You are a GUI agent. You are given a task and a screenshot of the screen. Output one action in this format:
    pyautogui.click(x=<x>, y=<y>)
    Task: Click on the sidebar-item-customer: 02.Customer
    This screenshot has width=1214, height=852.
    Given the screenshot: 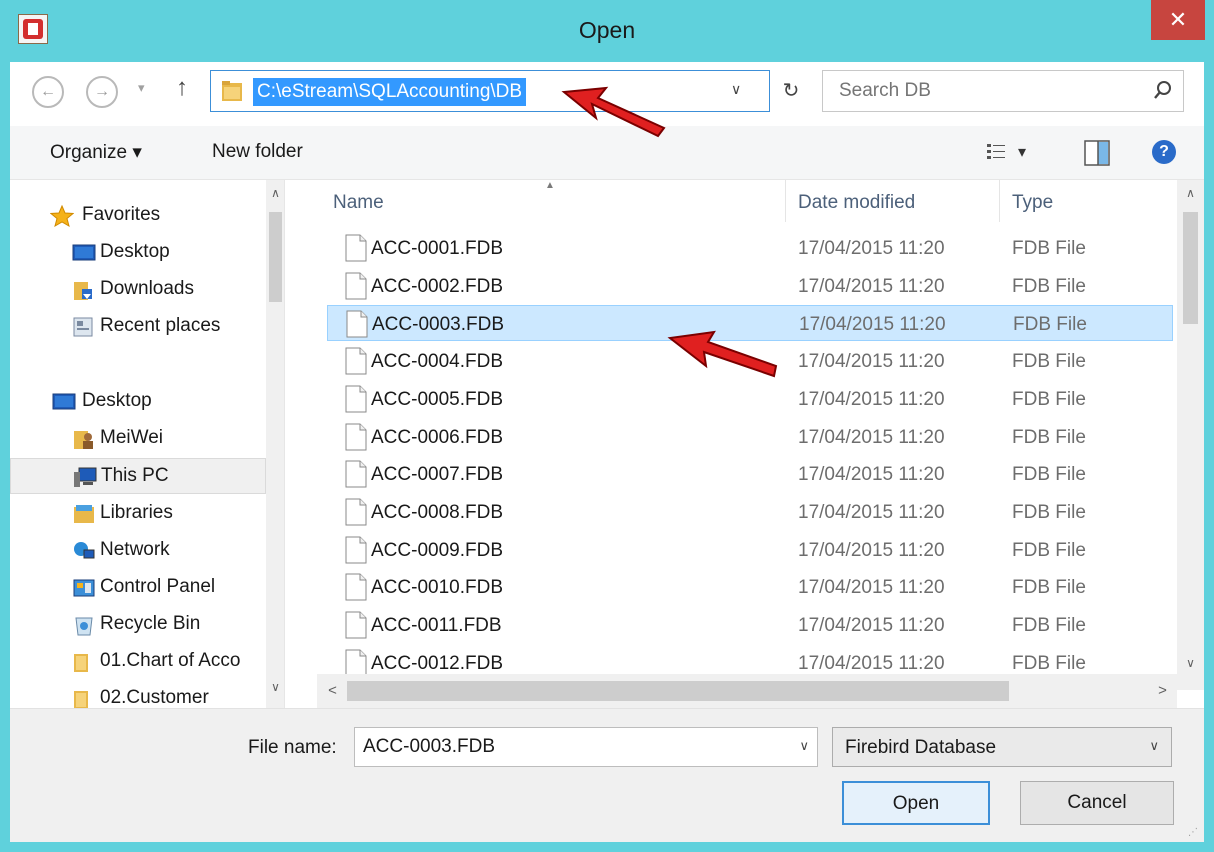 What is the action you would take?
    pyautogui.click(x=138, y=694)
    